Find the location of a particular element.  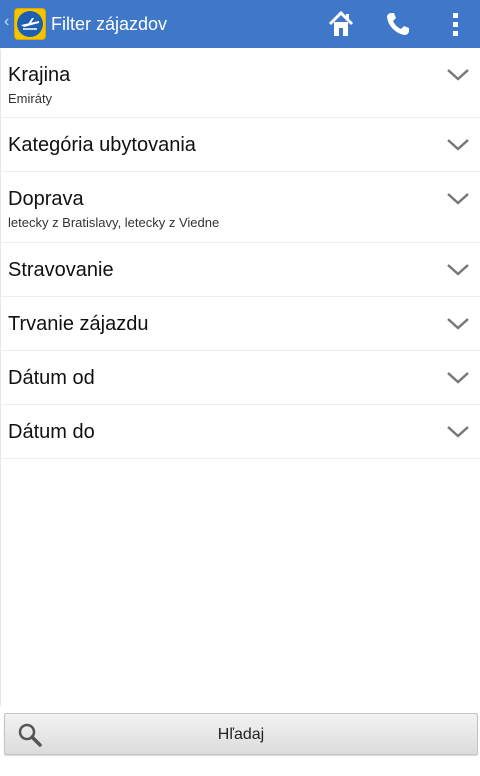

phone-icon is located at coordinates (398, 24).